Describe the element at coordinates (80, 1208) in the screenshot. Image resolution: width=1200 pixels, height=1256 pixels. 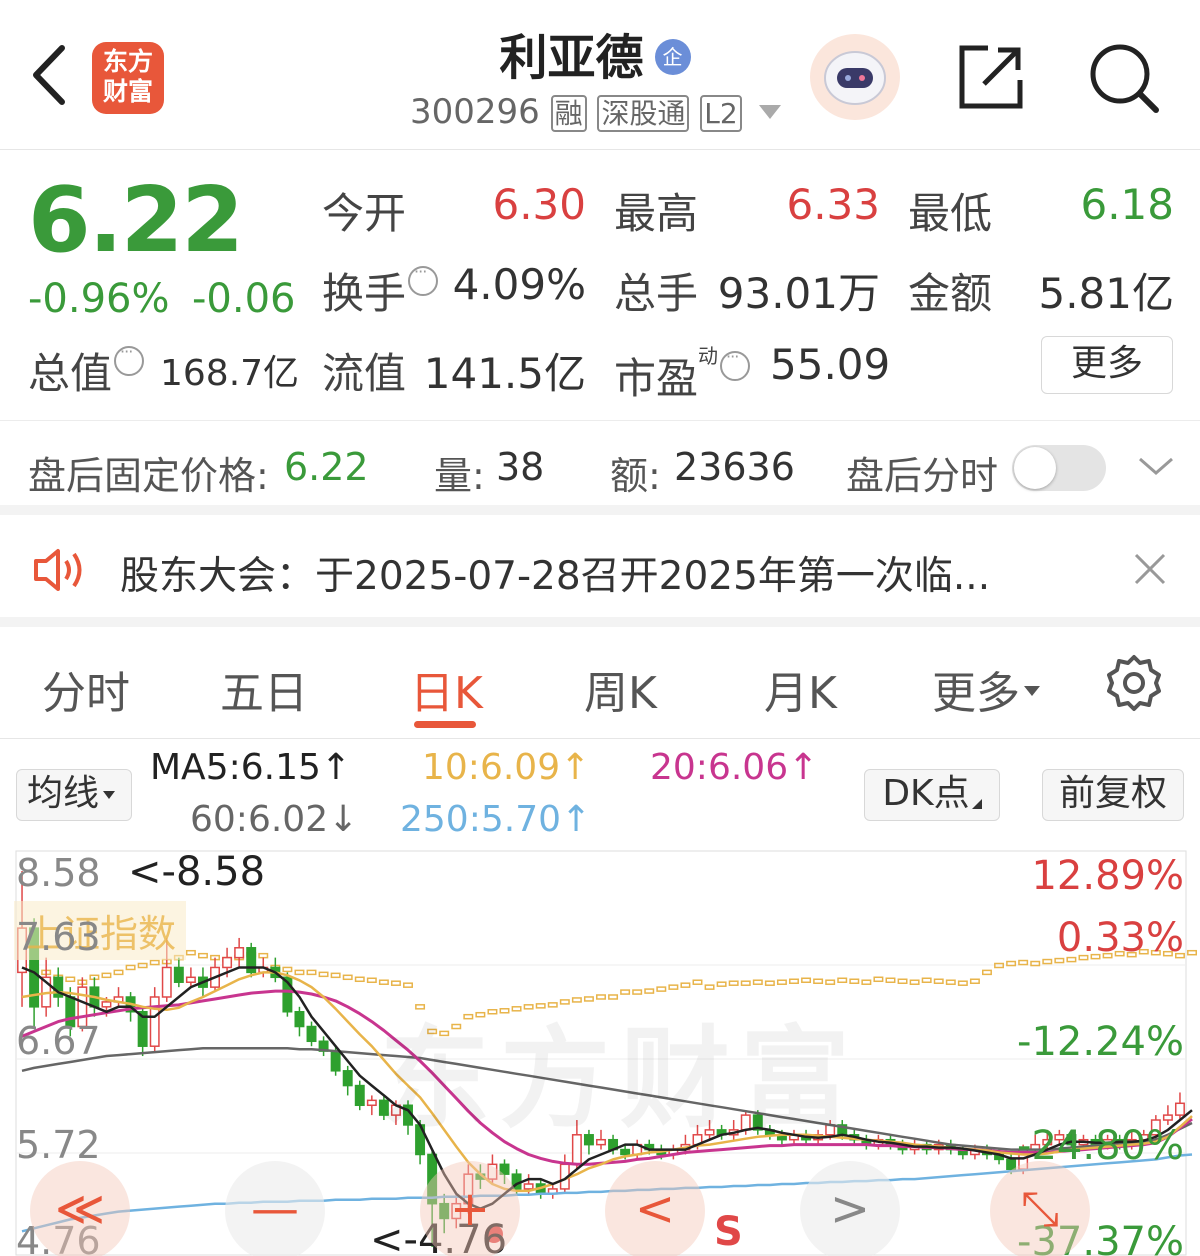
I see `zoom-reset-button: ≪` at that location.